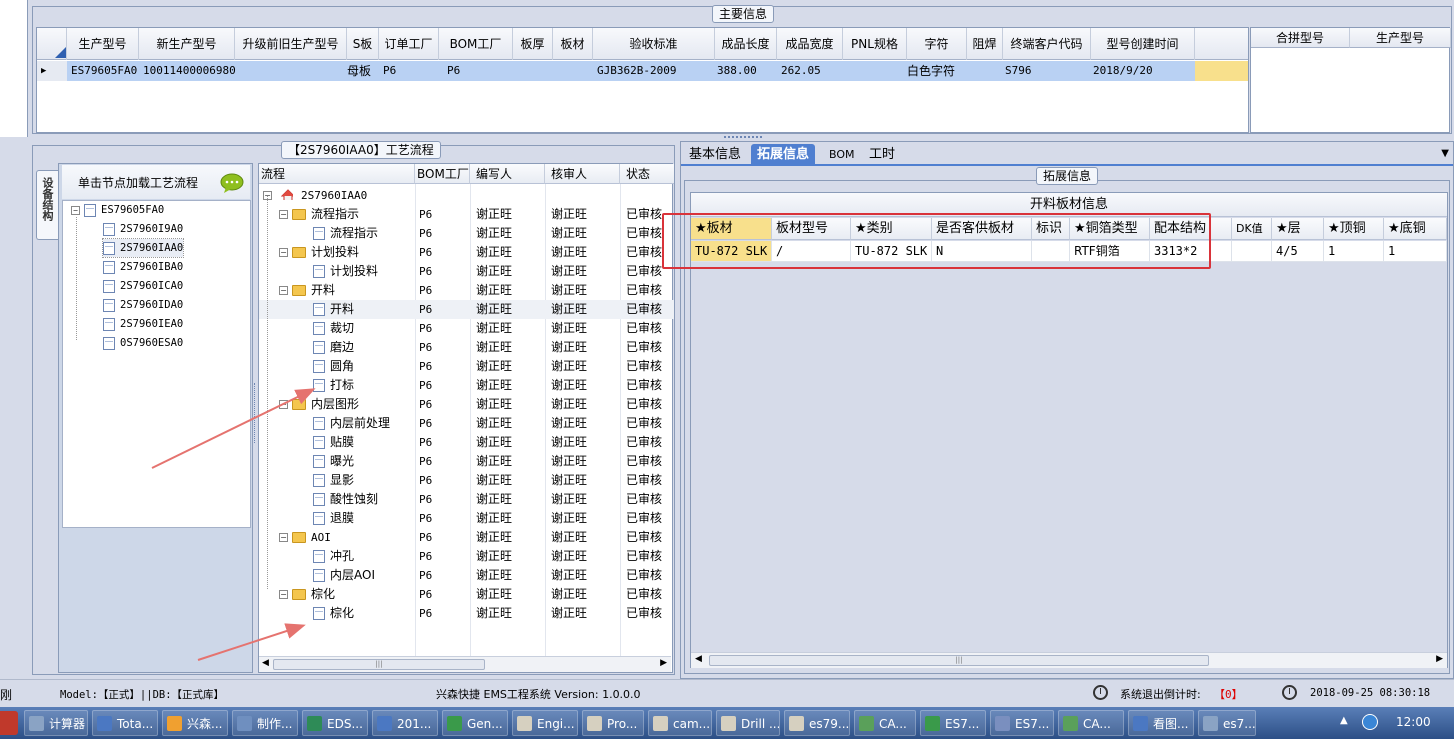  What do you see at coordinates (466, 328) in the screenshot?
I see `process-row: 裁切 P6 谢正旺 谢正旺 已审核` at bounding box center [466, 328].